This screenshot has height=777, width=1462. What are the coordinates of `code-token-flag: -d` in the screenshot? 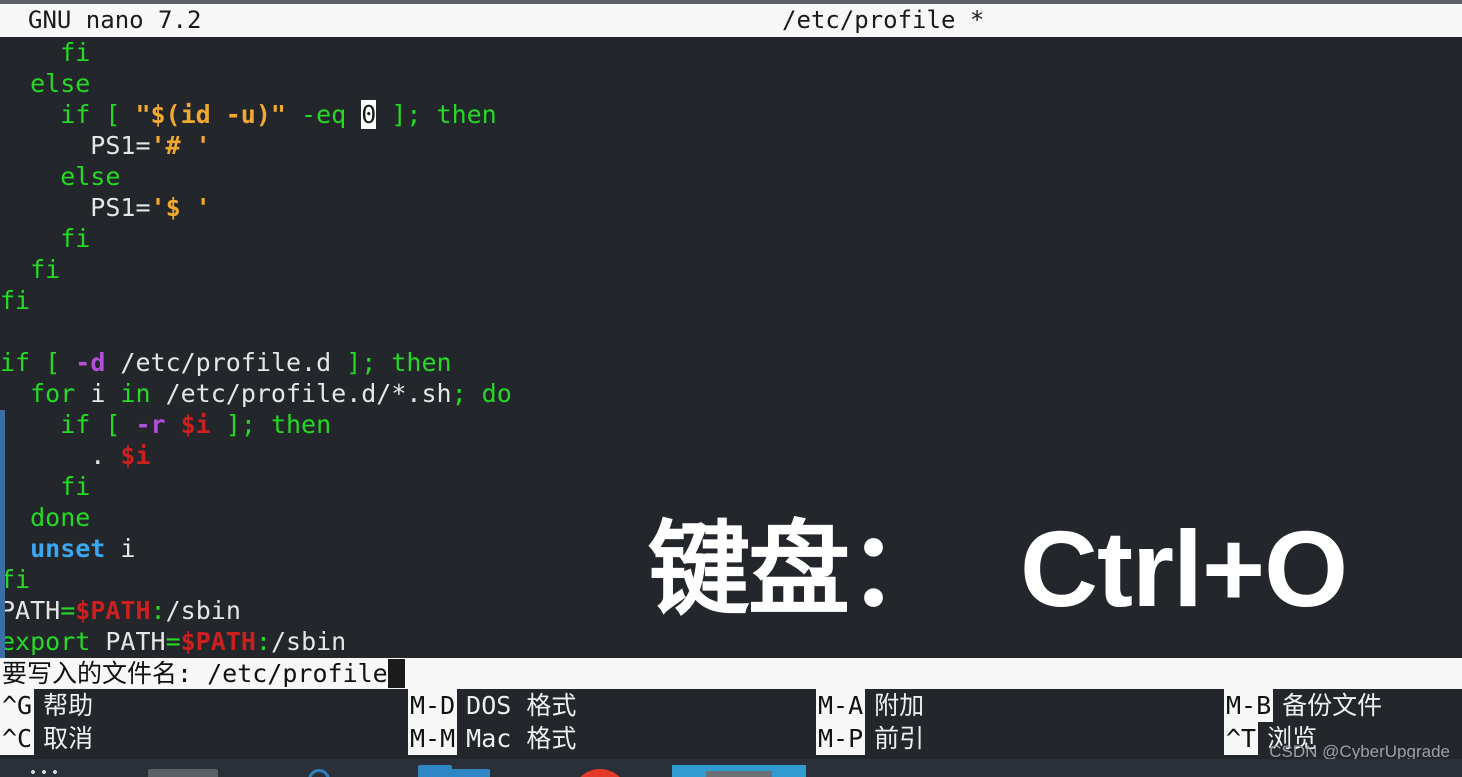 It's located at (90, 362).